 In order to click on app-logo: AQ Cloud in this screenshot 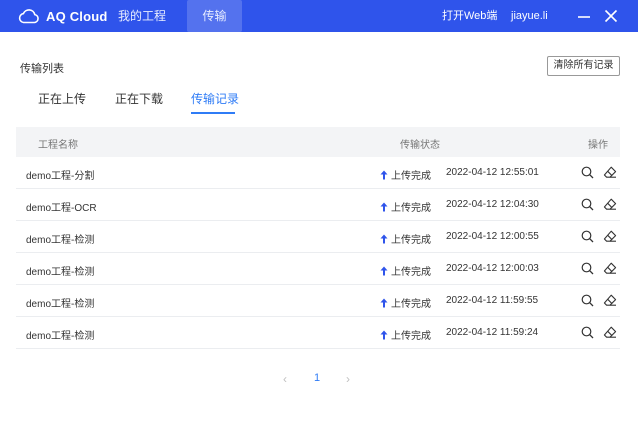, I will do `click(63, 16)`.